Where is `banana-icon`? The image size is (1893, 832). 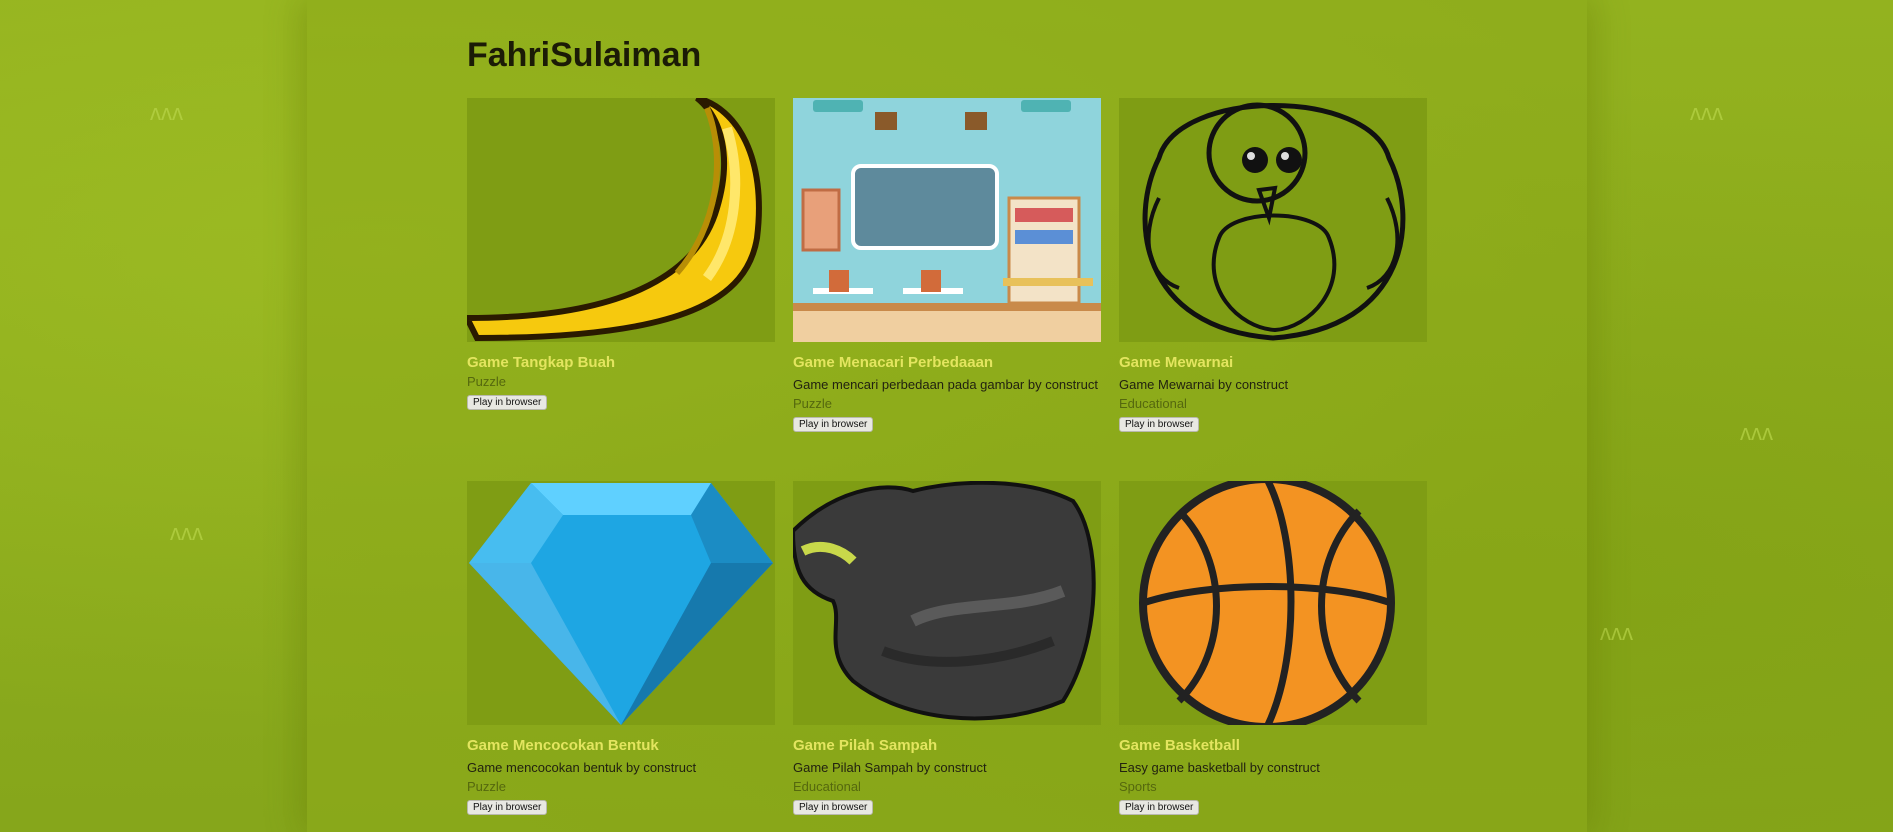
banana-icon is located at coordinates (621, 220).